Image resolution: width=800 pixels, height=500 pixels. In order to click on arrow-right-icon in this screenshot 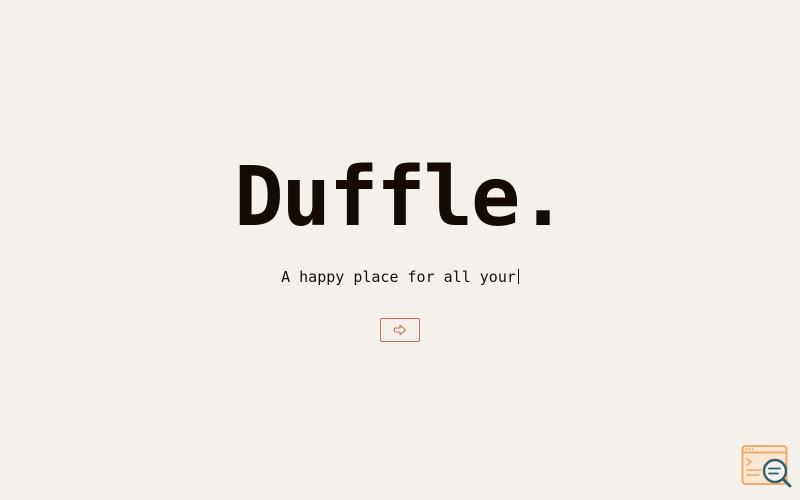, I will do `click(400, 330)`.